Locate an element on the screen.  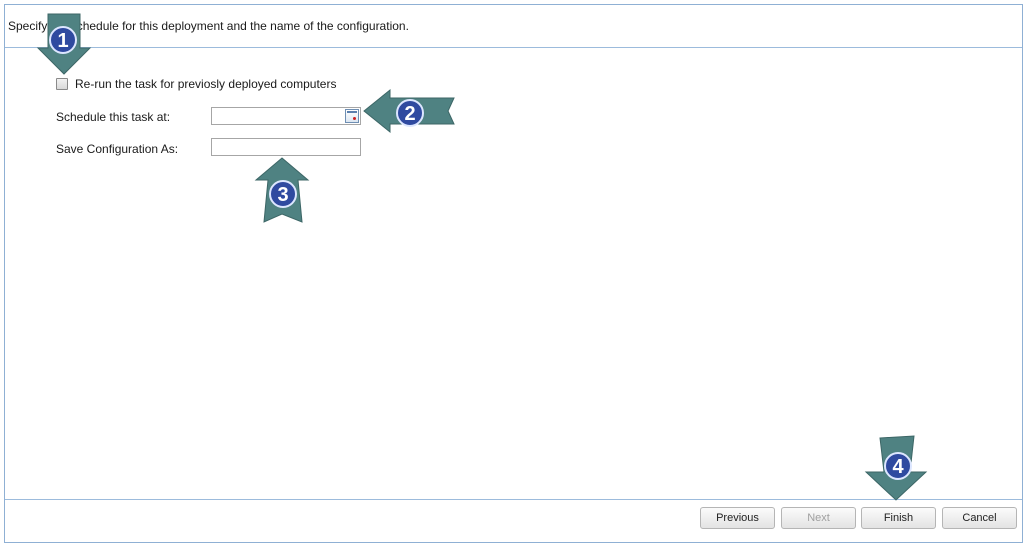
cancel-button: Cancel is located at coordinates (979, 518).